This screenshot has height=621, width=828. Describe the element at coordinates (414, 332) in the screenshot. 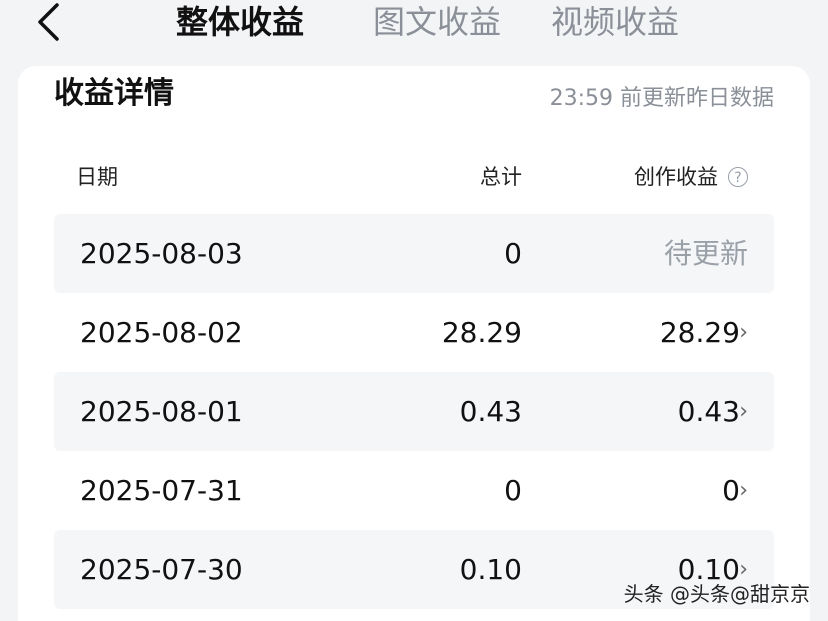

I see `table-row: 2025-08-02 28.29 28.29 ›` at that location.